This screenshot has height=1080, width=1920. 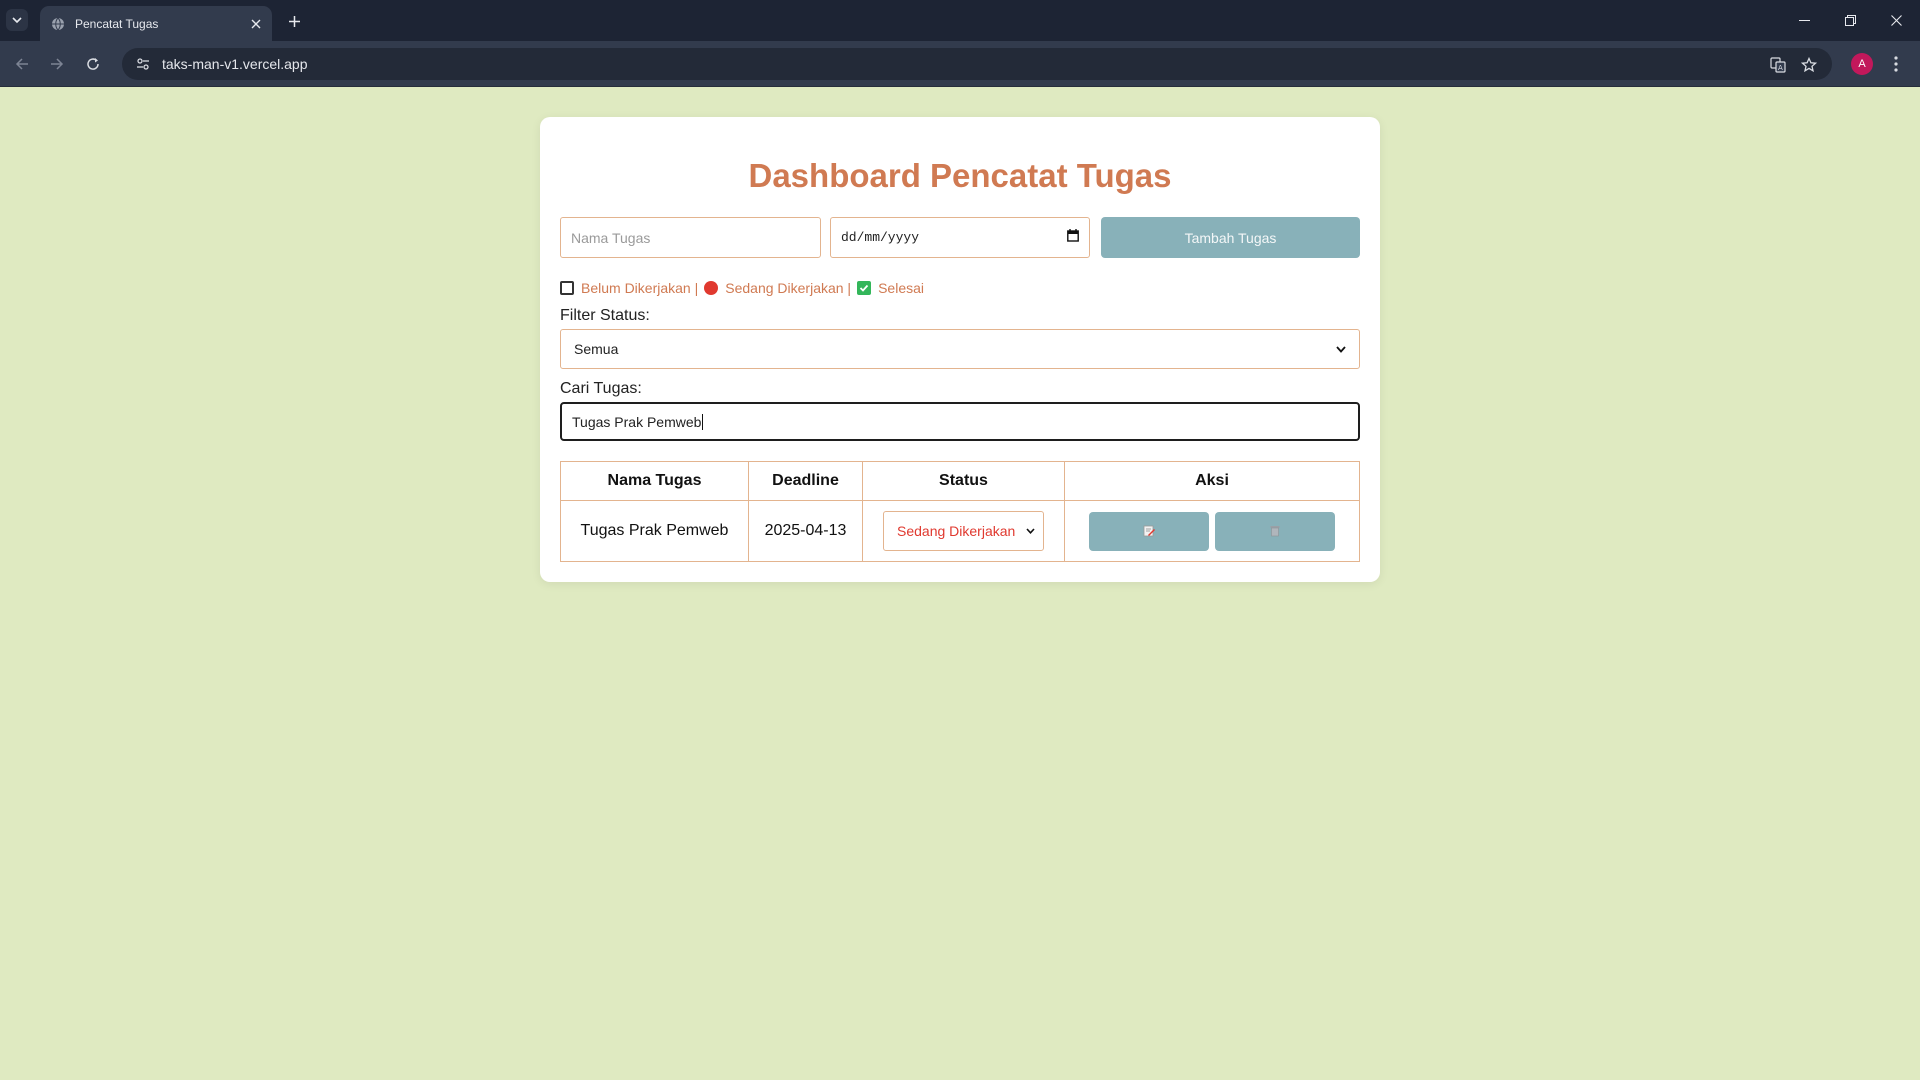 What do you see at coordinates (640, 288) in the screenshot?
I see `legend-belum: Belum Dikerjakan |` at bounding box center [640, 288].